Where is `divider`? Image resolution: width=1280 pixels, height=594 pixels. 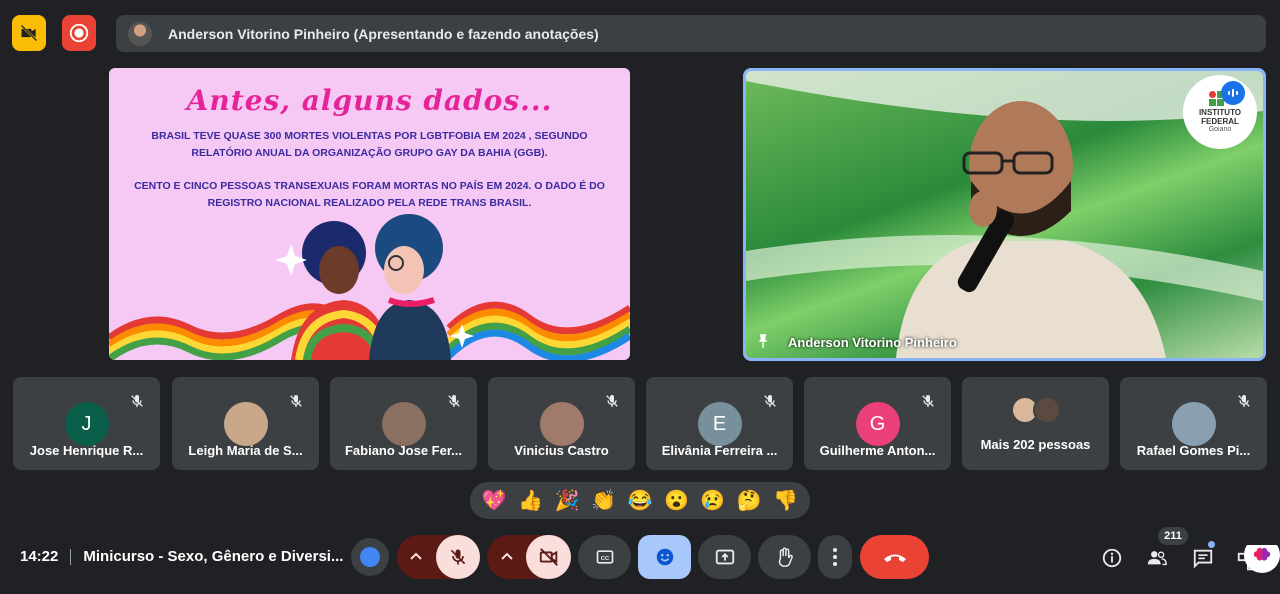 divider is located at coordinates (71, 556).